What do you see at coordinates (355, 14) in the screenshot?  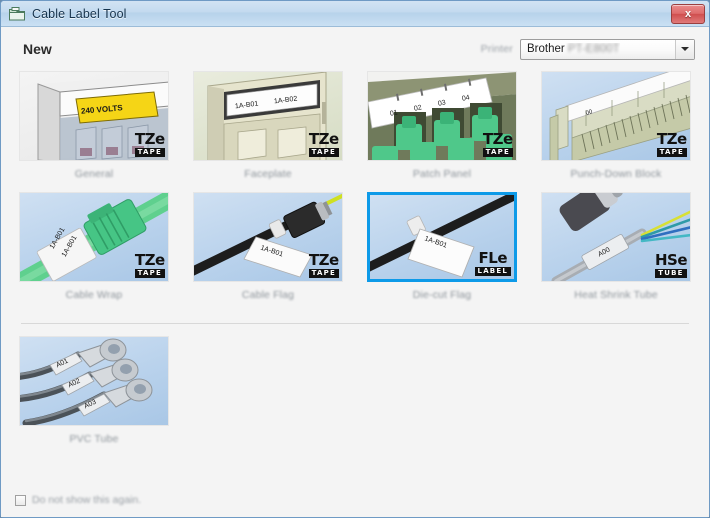 I see `title-bar: Cable Label Tool x` at bounding box center [355, 14].